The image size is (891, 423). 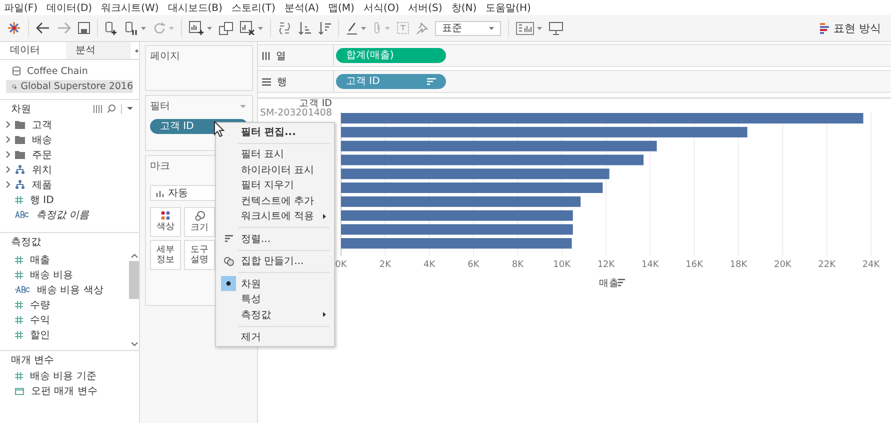 I want to click on card-title: 페이지, so click(x=165, y=56).